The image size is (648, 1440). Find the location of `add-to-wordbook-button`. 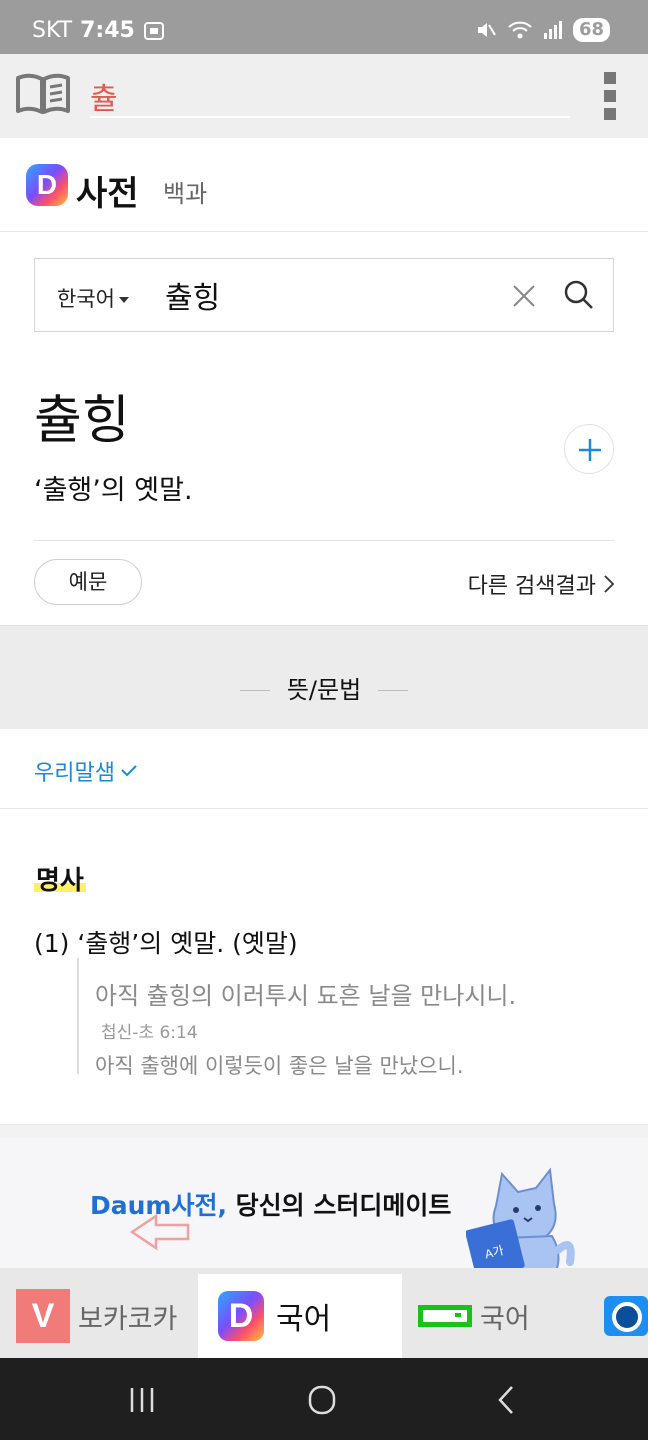

add-to-wordbook-button is located at coordinates (589, 449).